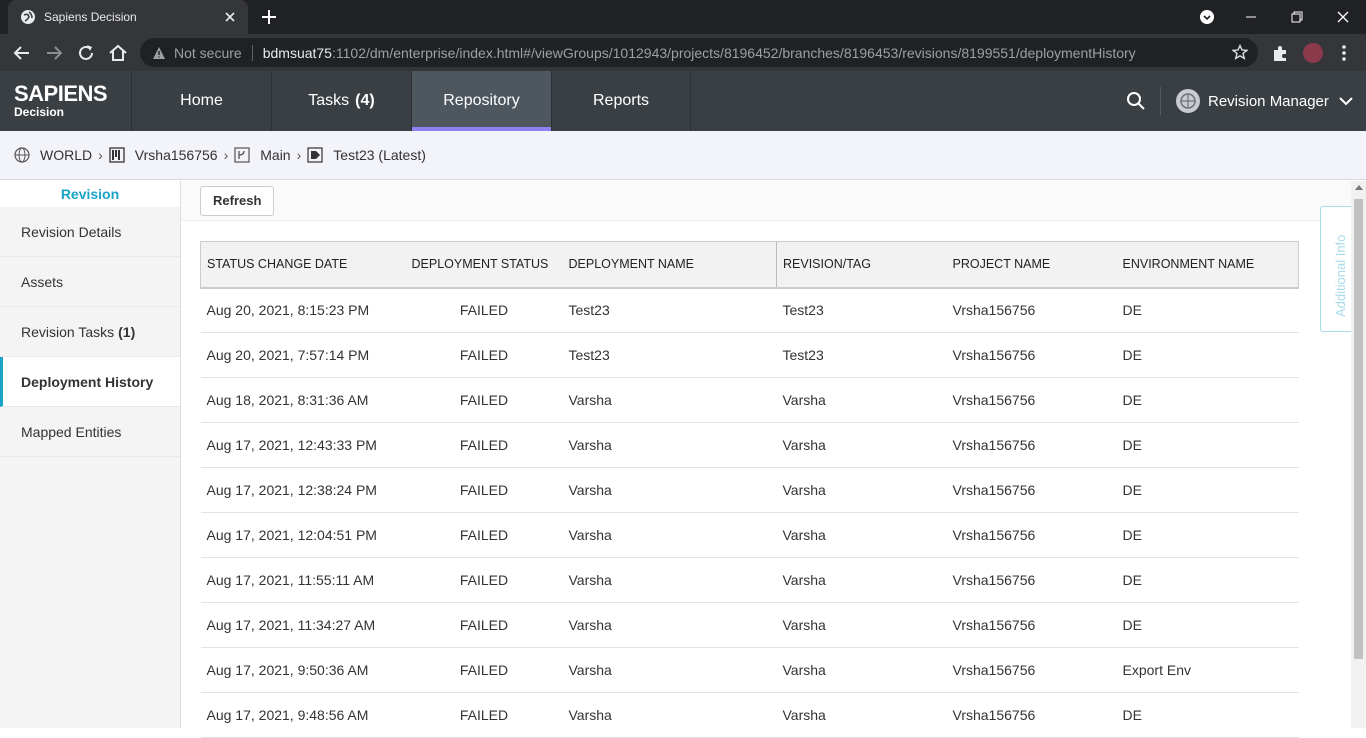  Describe the element at coordinates (86, 53) in the screenshot. I see `reload-icon` at that location.